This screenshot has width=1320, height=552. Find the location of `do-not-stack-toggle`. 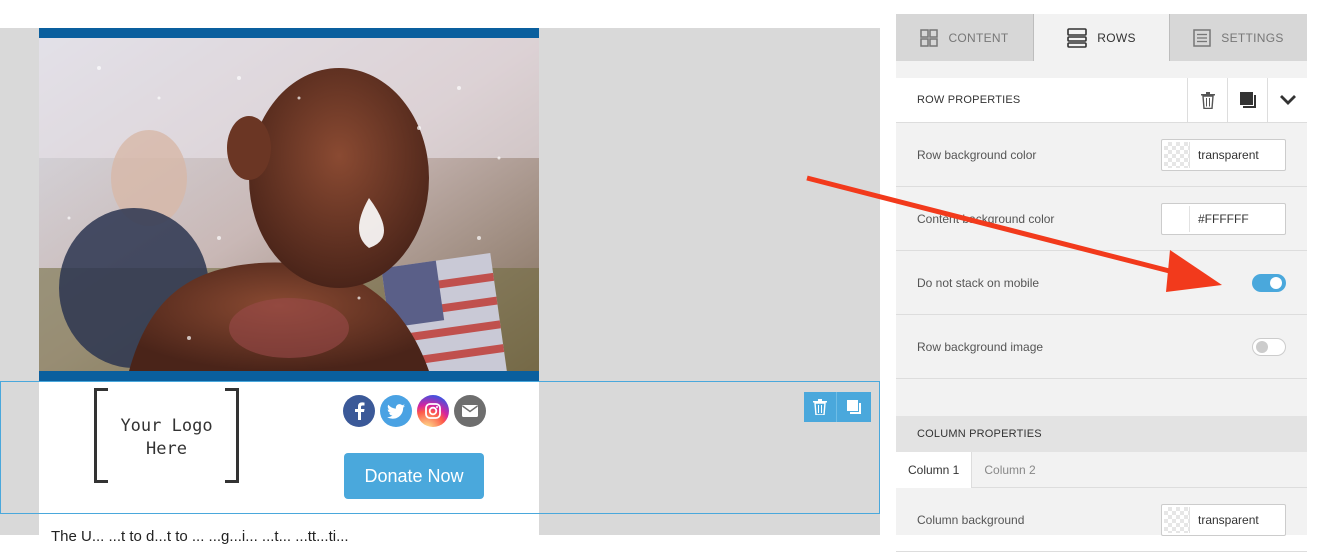

do-not-stack-toggle is located at coordinates (1269, 282).